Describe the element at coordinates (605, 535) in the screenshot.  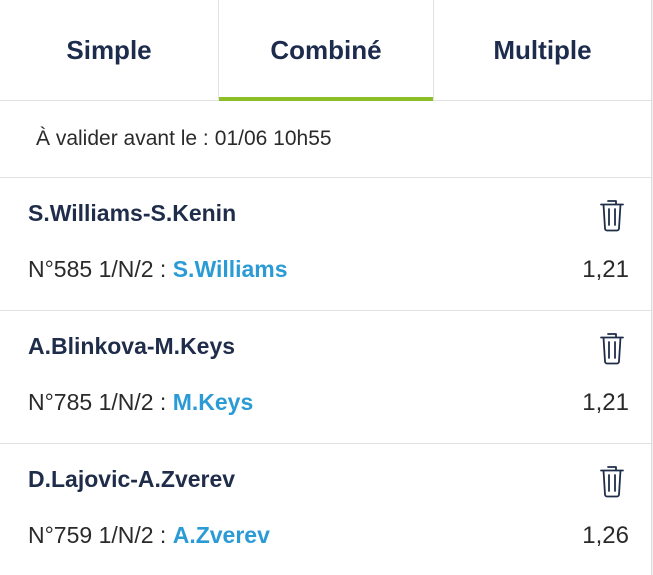
I see `bet-odds: 1,26` at that location.